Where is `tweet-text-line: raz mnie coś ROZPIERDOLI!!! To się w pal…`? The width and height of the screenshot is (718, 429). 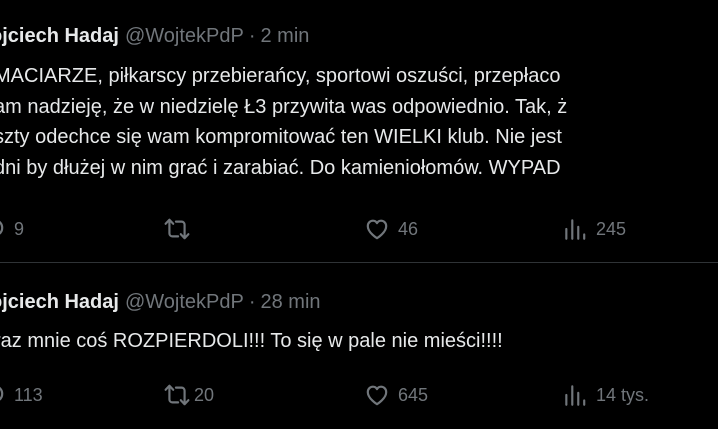
tweet-text-line: raz mnie coś ROZPIERDOLI!!! To się w pal… is located at coordinates (251, 341).